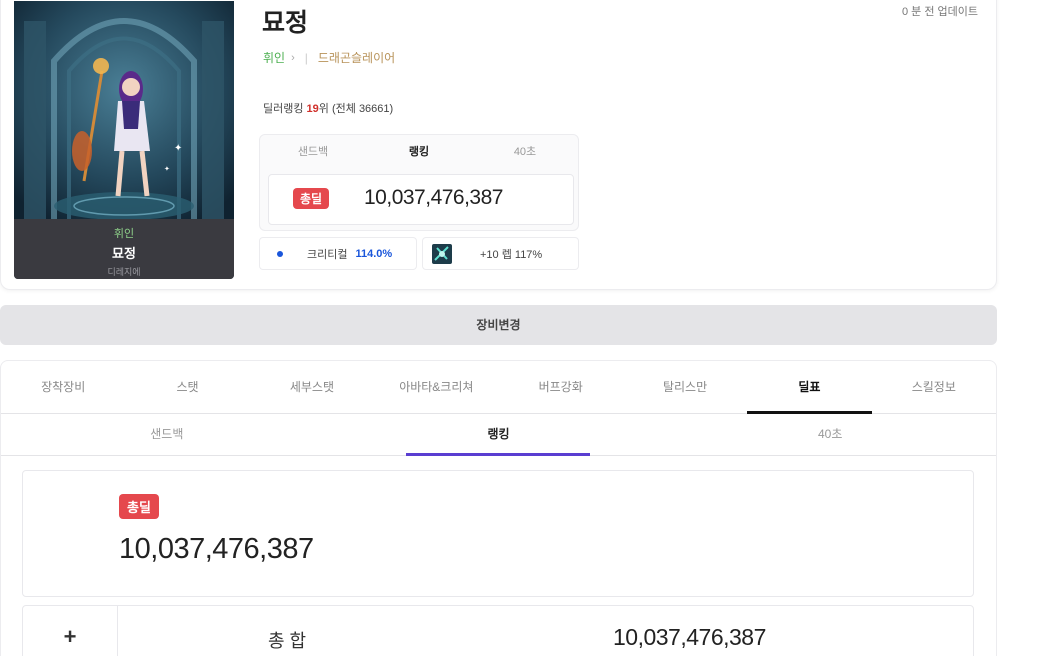 The width and height of the screenshot is (1041, 656). What do you see at coordinates (498, 325) in the screenshot?
I see `equip-change-button: 장비변경` at bounding box center [498, 325].